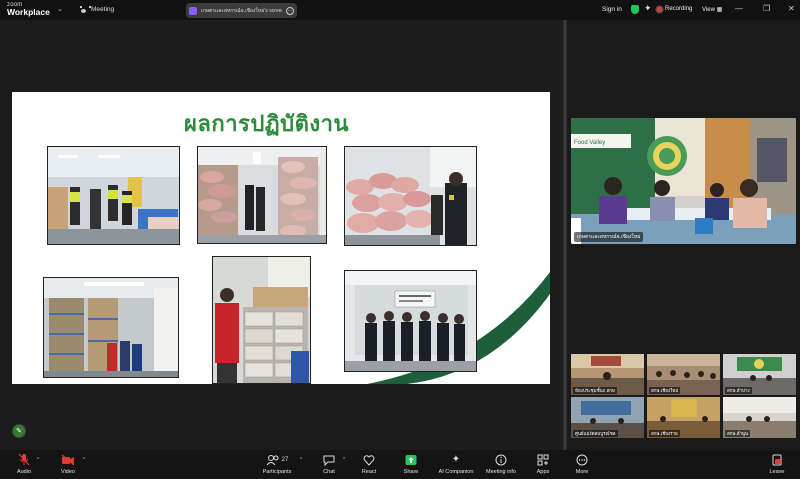 The image size is (800, 479). What do you see at coordinates (290, 10) in the screenshot?
I see `more-options-icon: ···` at bounding box center [290, 10].